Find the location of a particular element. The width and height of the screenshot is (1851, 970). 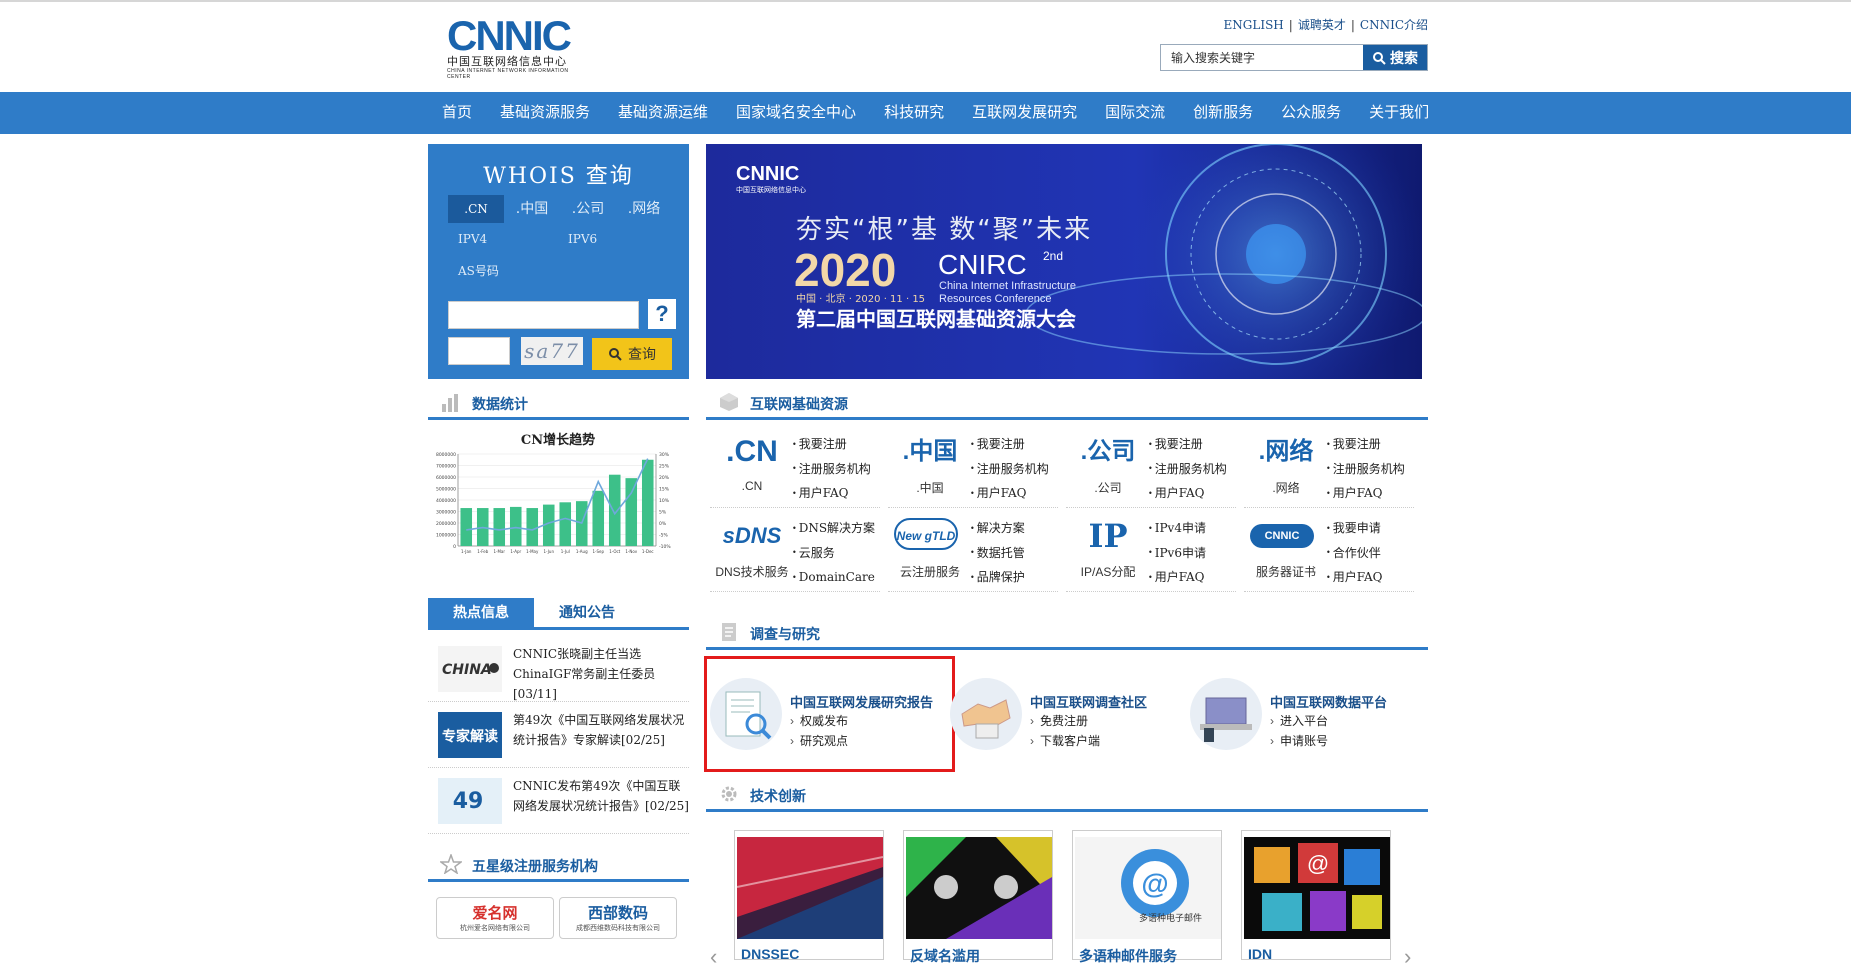

partners-section-title: 五星级注册服务机构 is located at coordinates (535, 866).